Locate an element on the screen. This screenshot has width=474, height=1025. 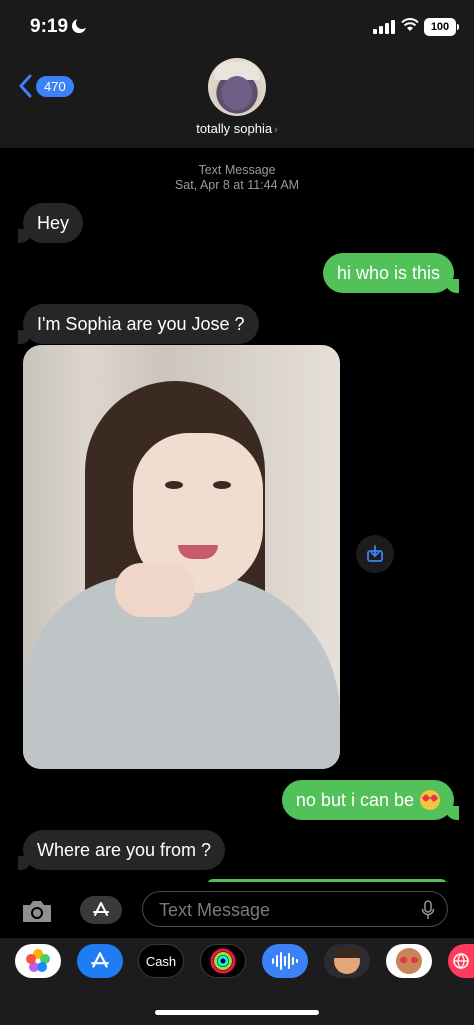
message-bubble-incoming: I'm Sophia are you Jose ? is located at coordinates (138, 324).